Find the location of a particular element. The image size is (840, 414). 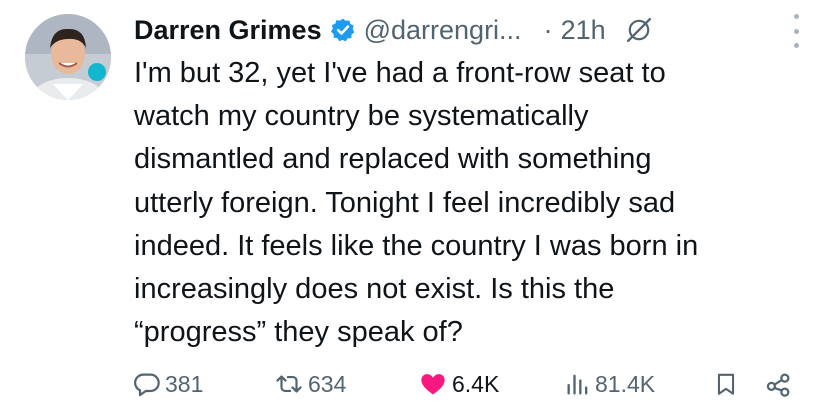

heart-icon is located at coordinates (433, 384).